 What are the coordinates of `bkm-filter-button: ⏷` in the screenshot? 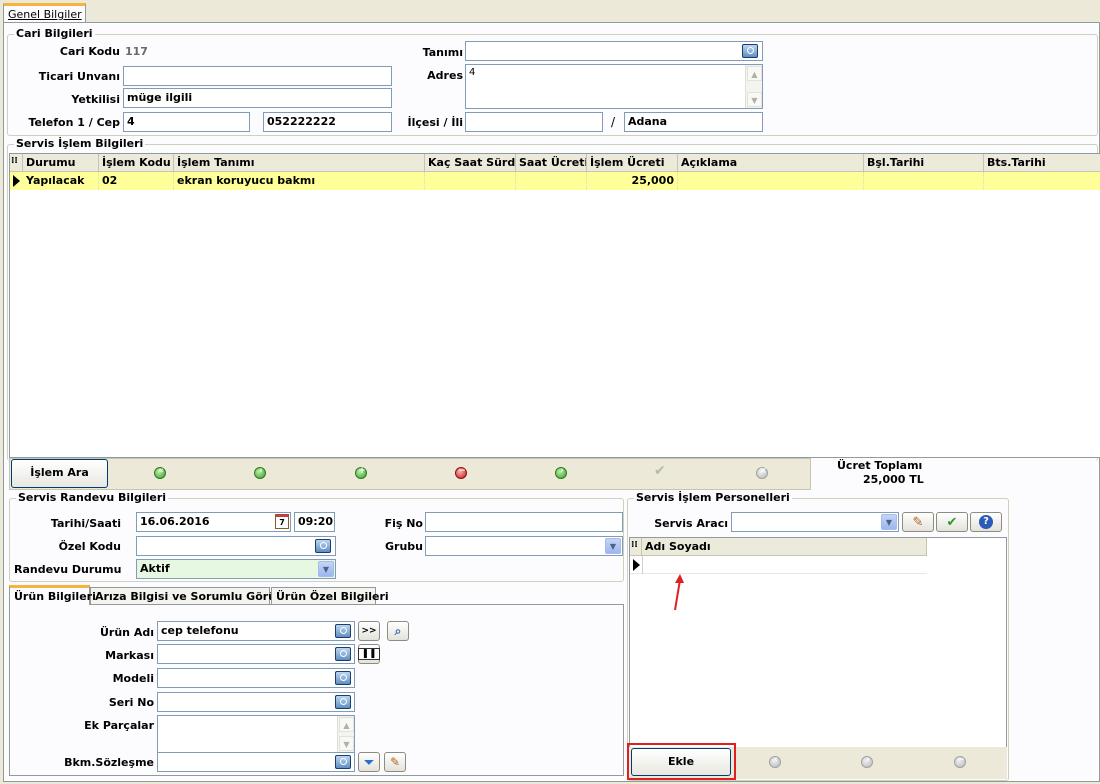 It's located at (369, 762).